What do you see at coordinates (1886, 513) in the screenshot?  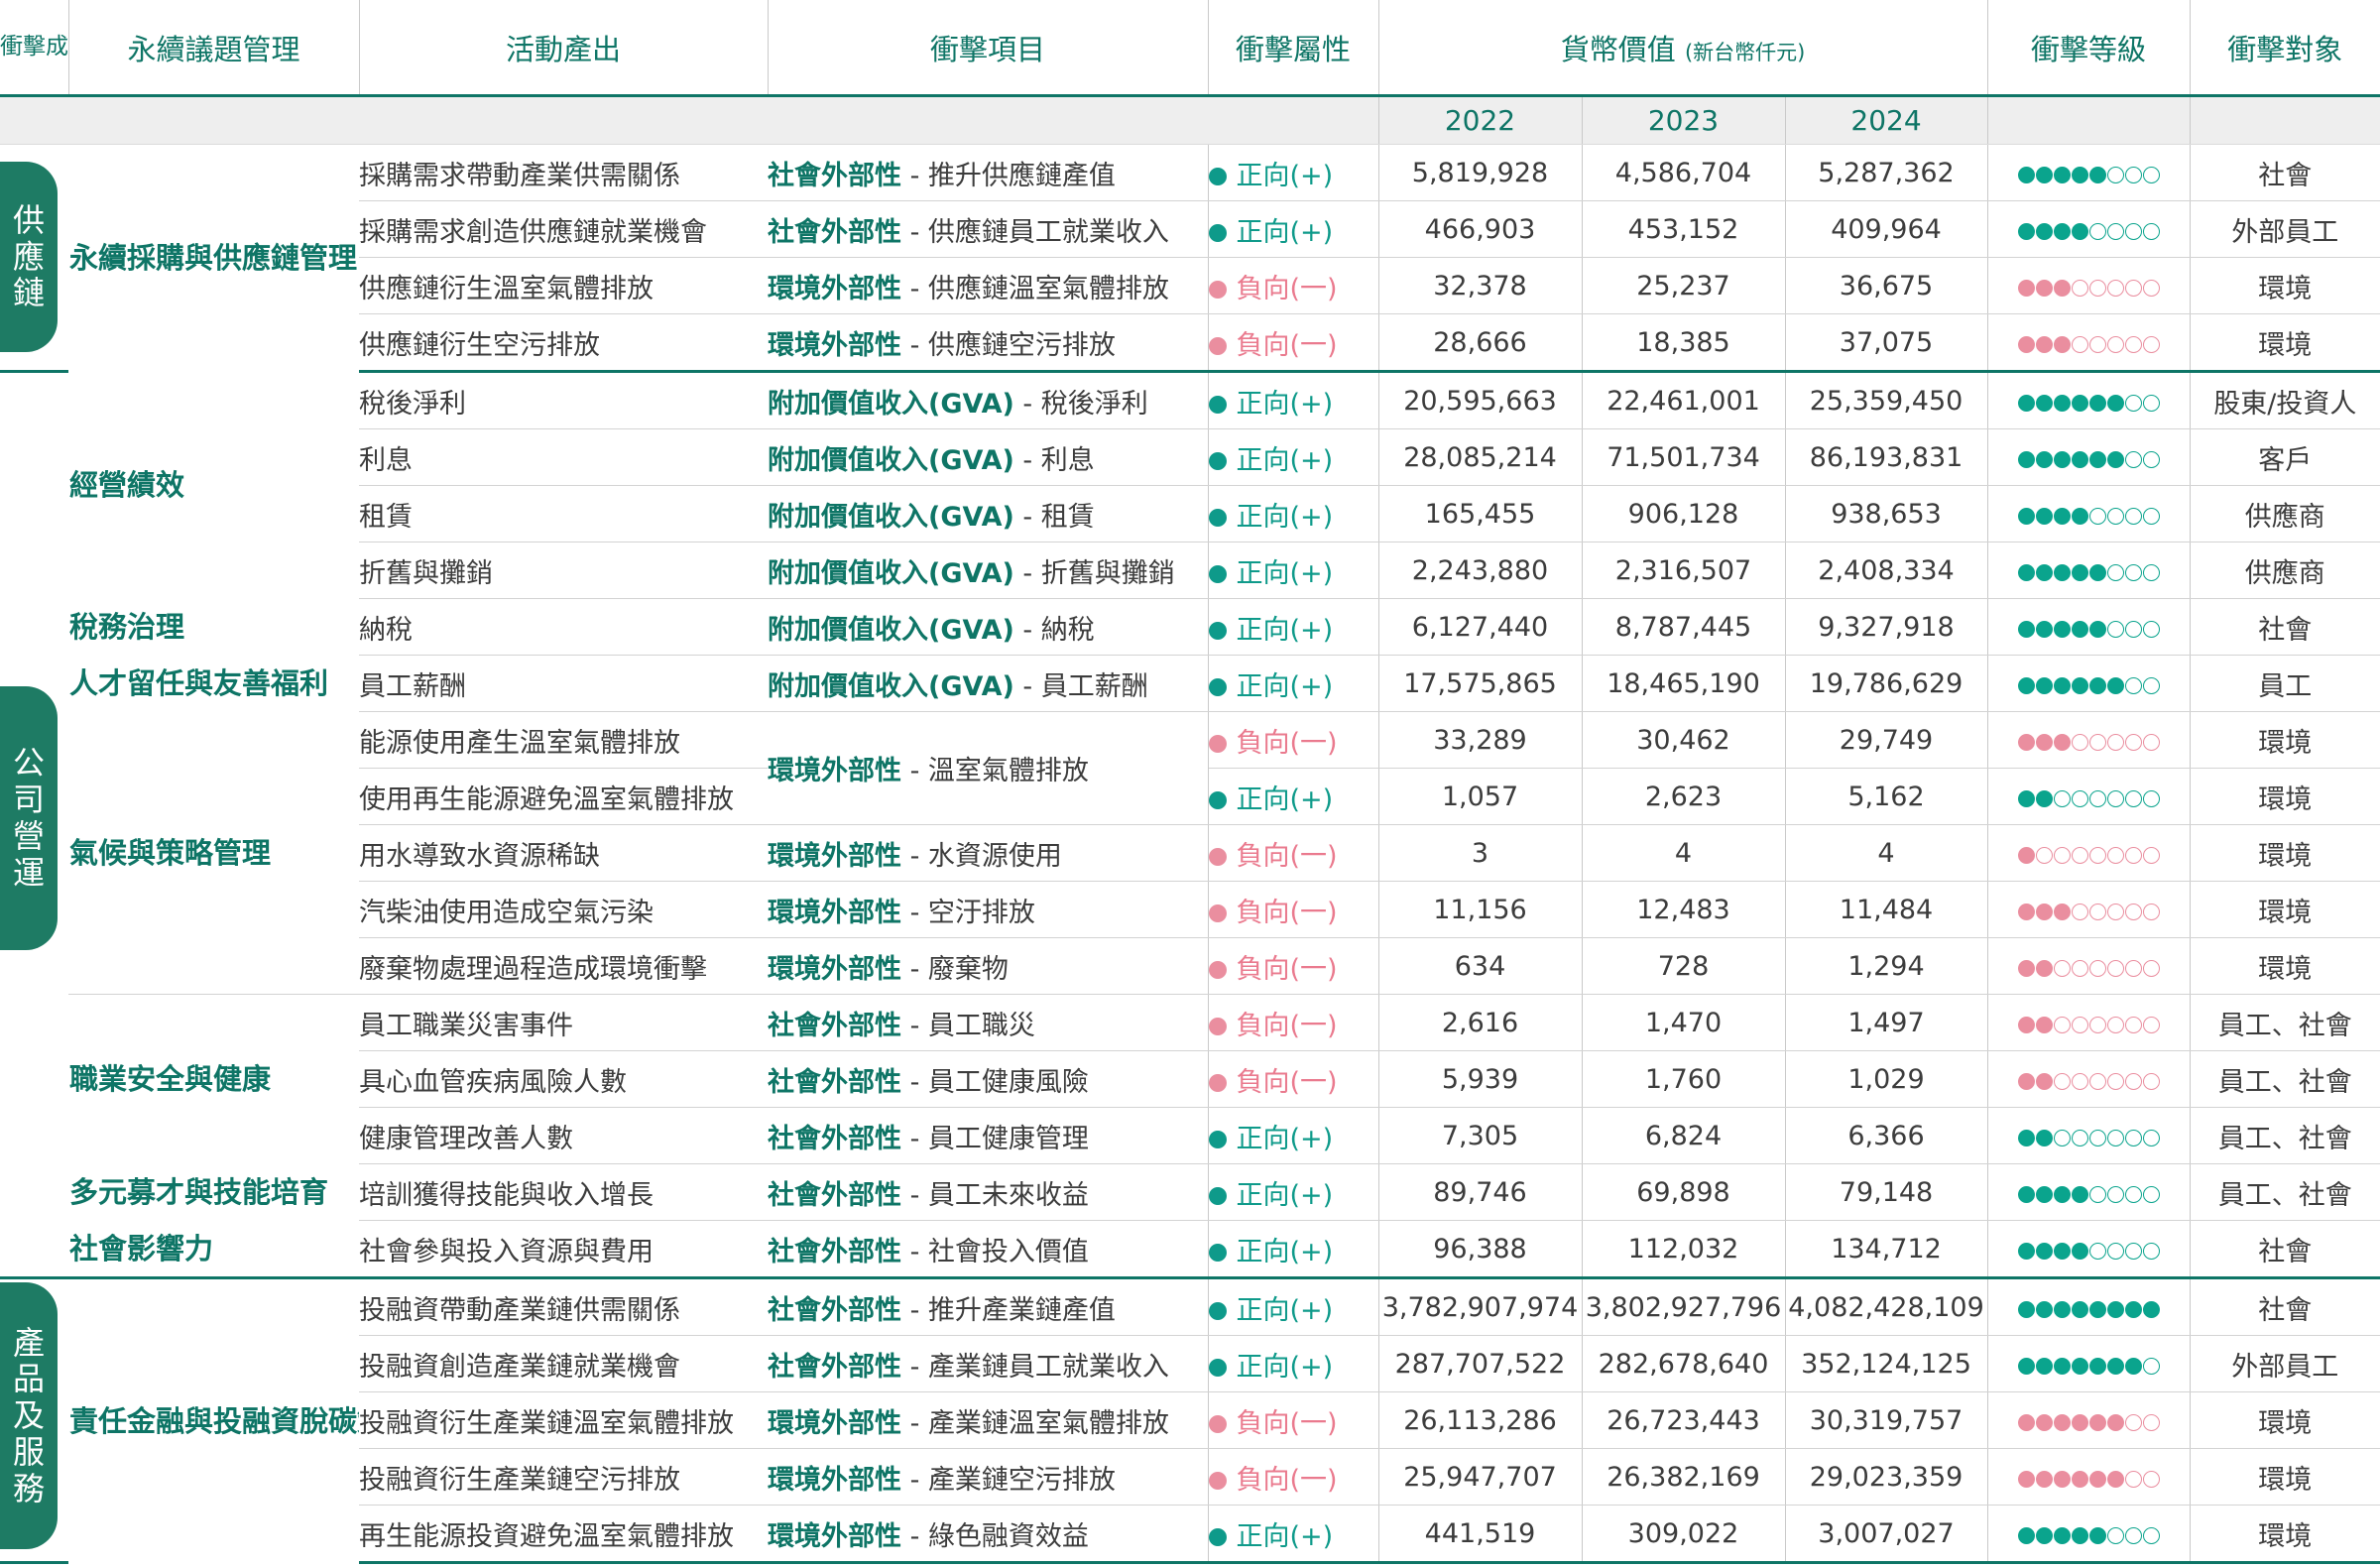 I see `value-2024: 938,653` at bounding box center [1886, 513].